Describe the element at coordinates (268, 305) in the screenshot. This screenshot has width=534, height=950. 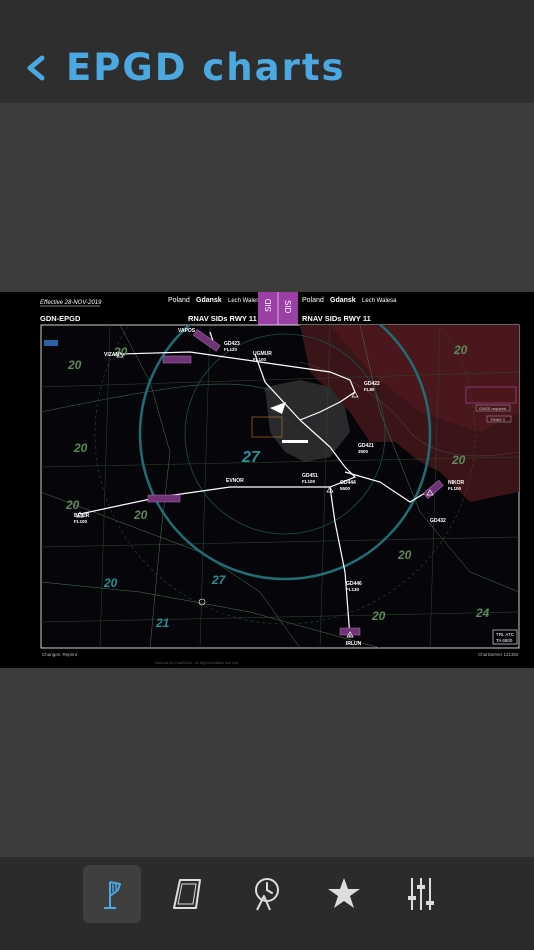
I see `sid-badge-left: SID` at that location.